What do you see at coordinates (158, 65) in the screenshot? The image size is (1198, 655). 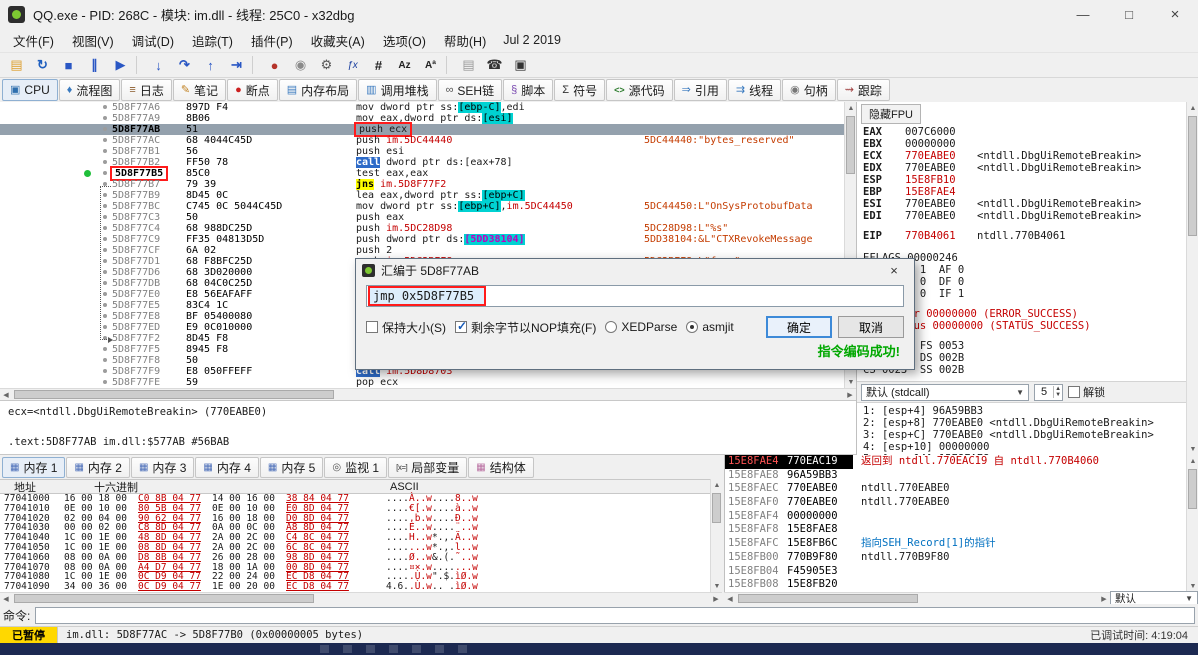 I see `step-into-icon: ↓` at bounding box center [158, 65].